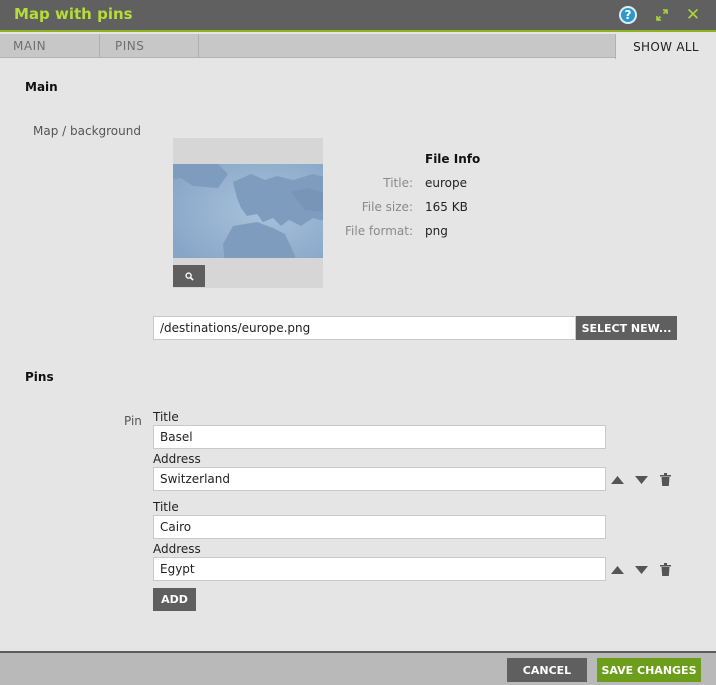  I want to click on save-changes-button: SAVE CHANGES, so click(649, 670).